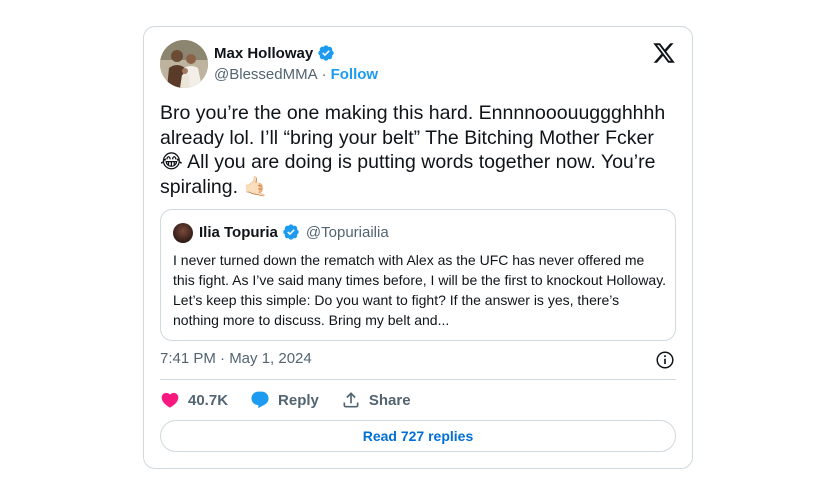 This screenshot has width=835, height=489. I want to click on reply-button: Reply, so click(284, 400).